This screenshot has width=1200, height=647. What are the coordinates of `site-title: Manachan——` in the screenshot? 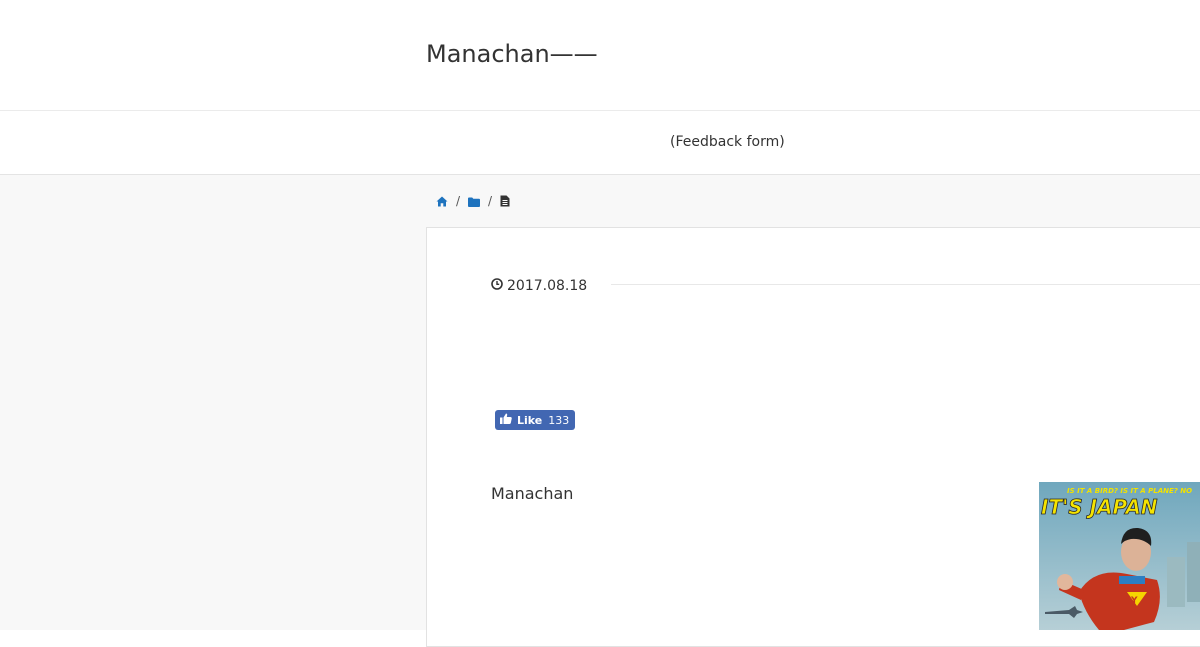 It's located at (512, 54).